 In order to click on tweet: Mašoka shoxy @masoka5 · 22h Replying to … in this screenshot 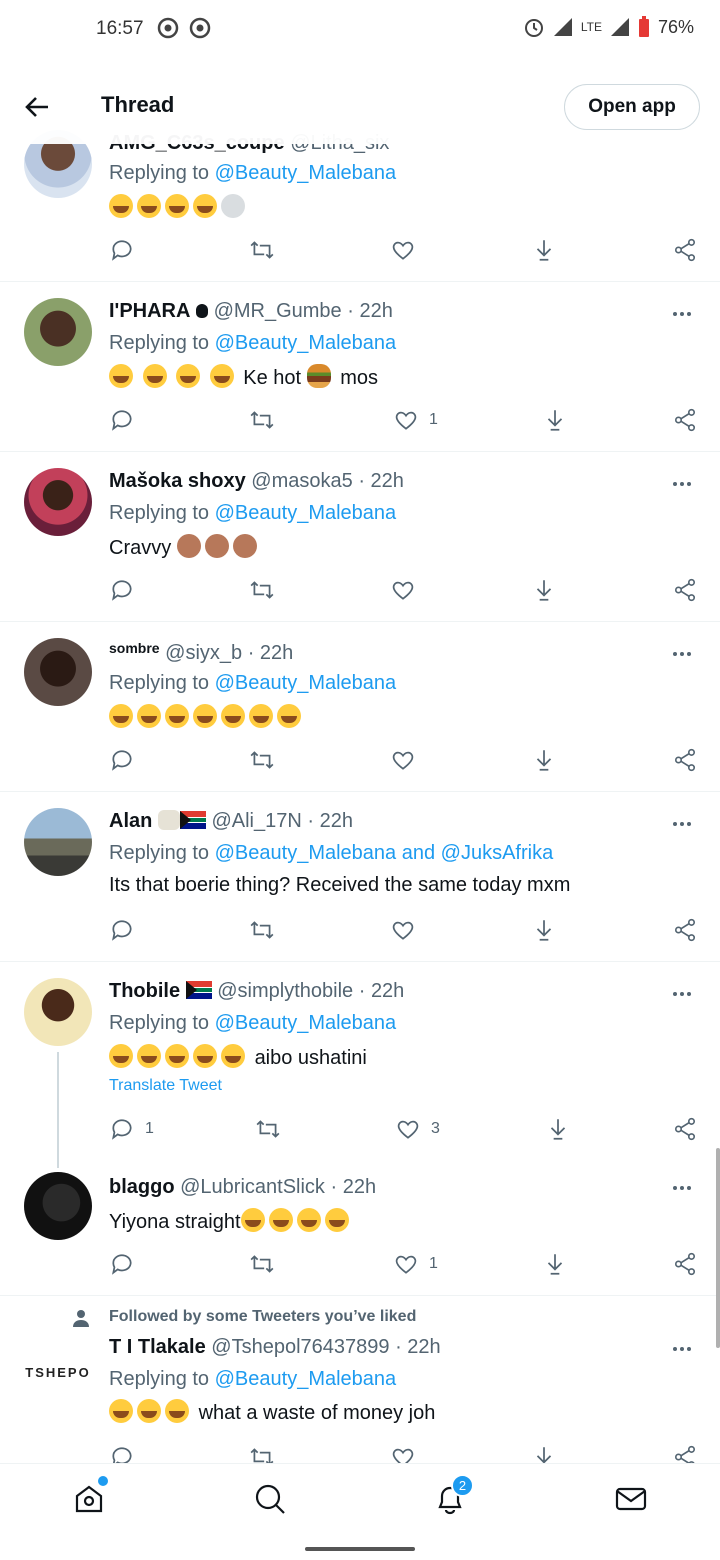, I will do `click(360, 537)`.